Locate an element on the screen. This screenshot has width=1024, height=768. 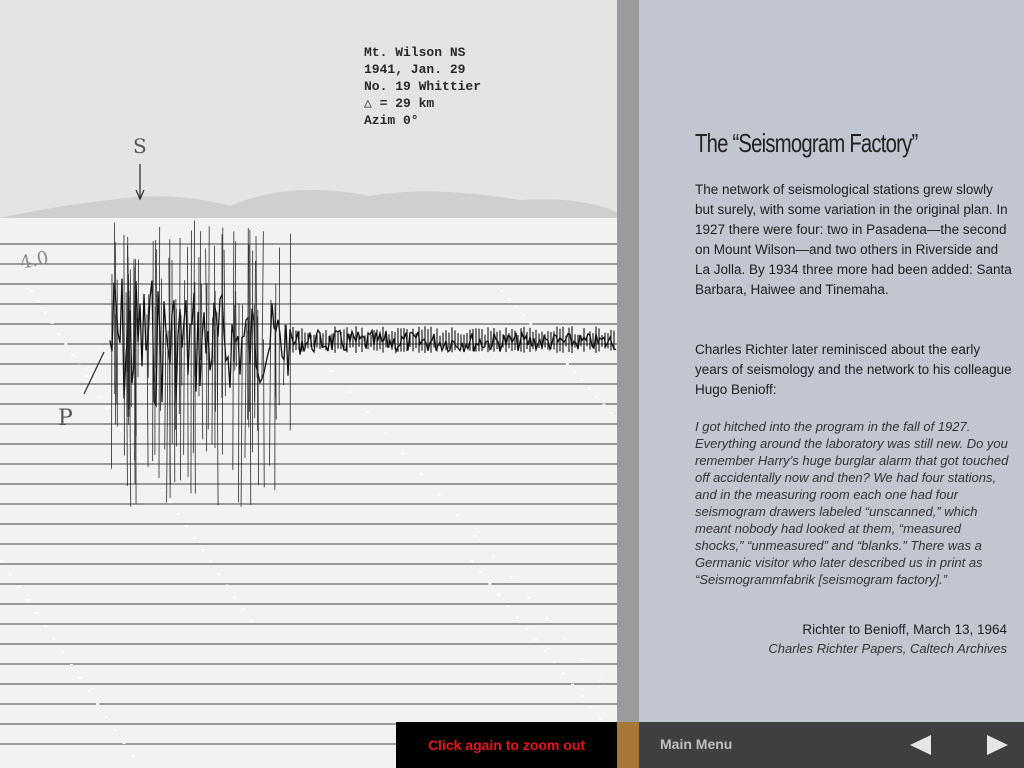
stamp-line-station: Mt. Wilson NS is located at coordinates (415, 52).